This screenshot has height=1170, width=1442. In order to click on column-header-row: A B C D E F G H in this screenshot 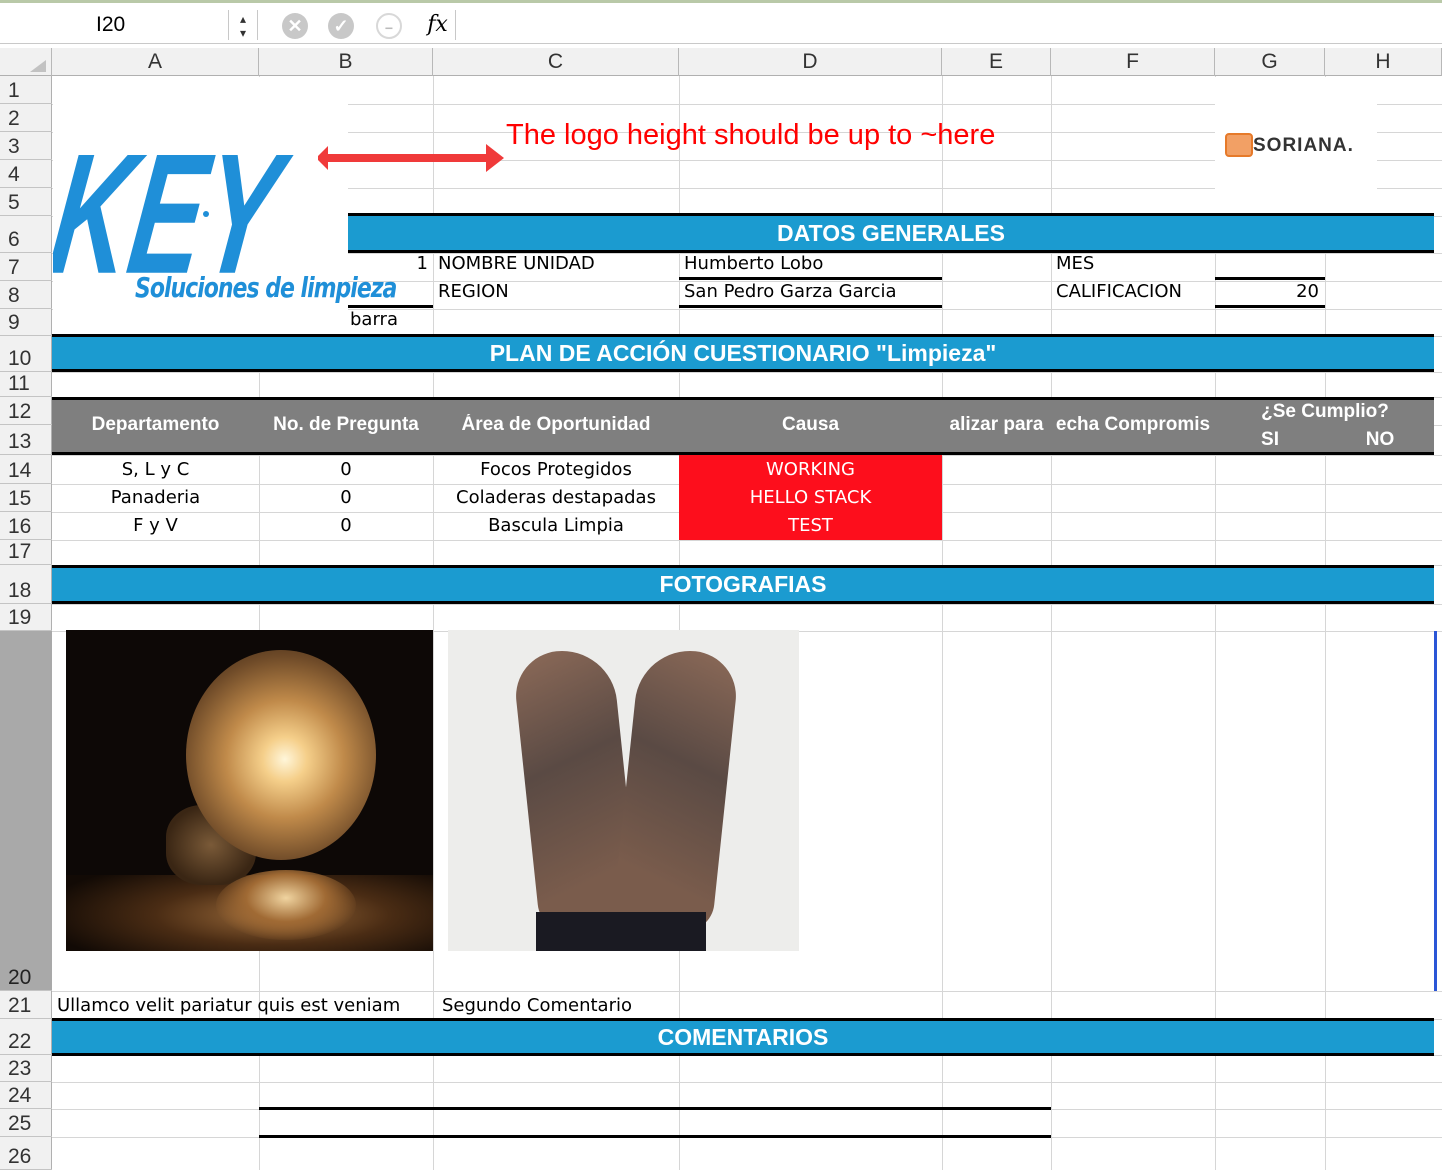, I will do `click(721, 62)`.